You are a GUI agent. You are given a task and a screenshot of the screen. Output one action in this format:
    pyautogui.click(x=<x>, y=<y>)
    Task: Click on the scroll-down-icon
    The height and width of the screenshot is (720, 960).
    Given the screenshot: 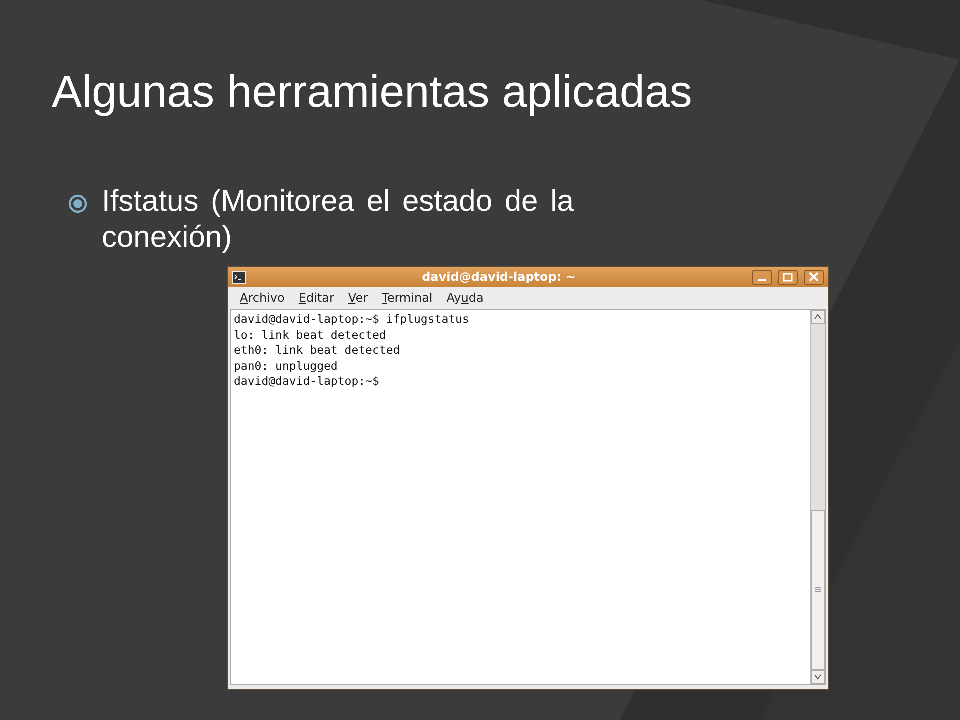 What is the action you would take?
    pyautogui.click(x=818, y=677)
    